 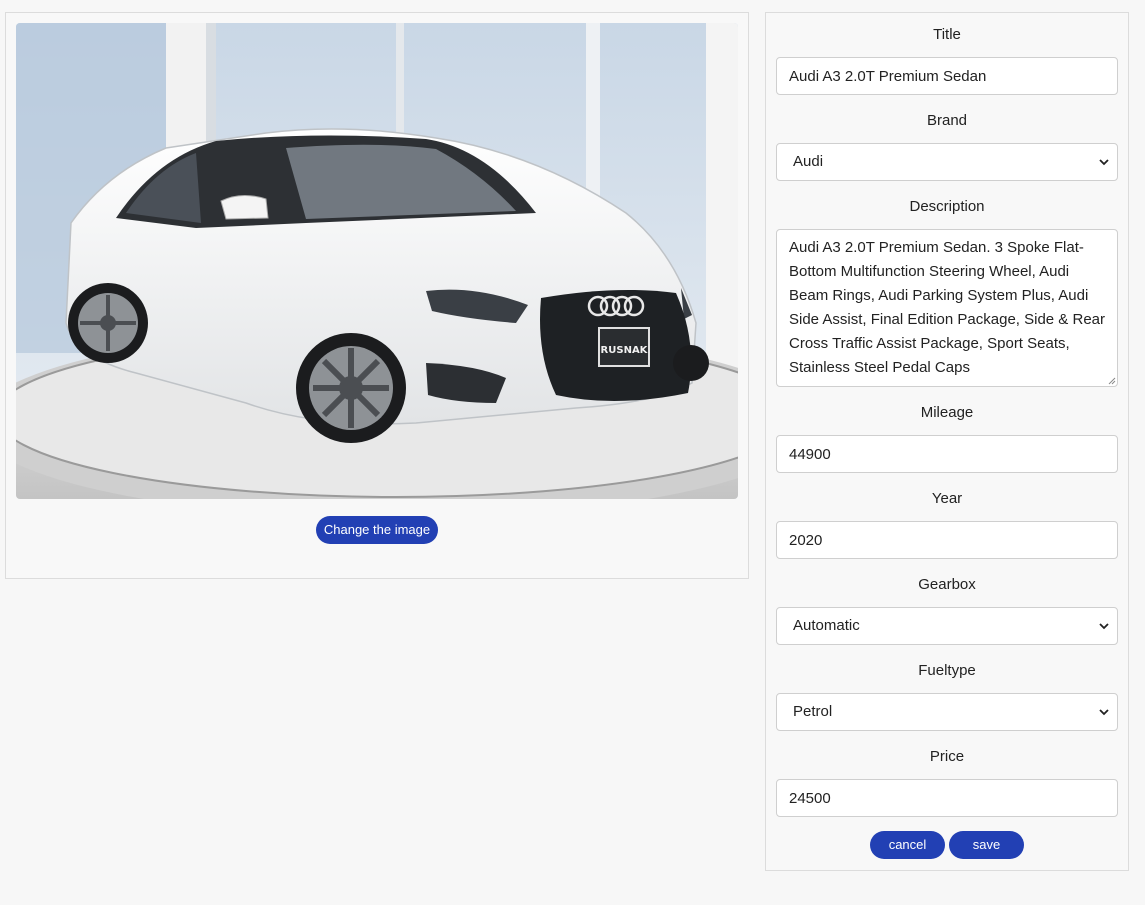 I want to click on brand-selected-value: Audi, so click(x=808, y=161).